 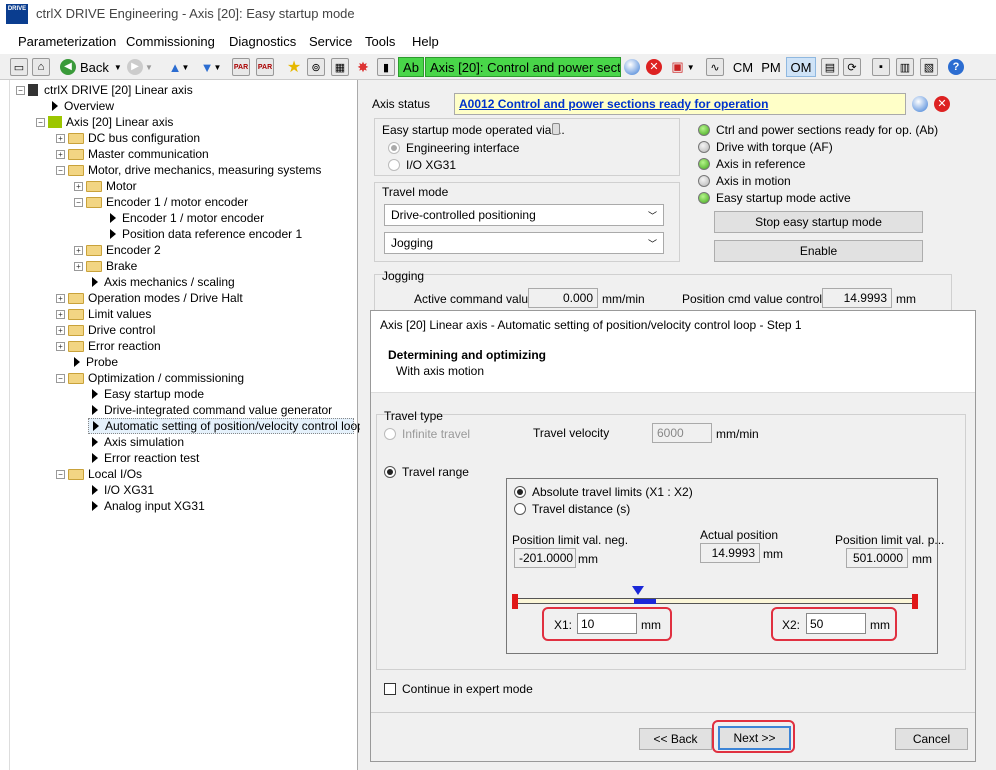 I want to click on tree-item-axis-mechanics: Axis mechanics / scaling, so click(x=183, y=282).